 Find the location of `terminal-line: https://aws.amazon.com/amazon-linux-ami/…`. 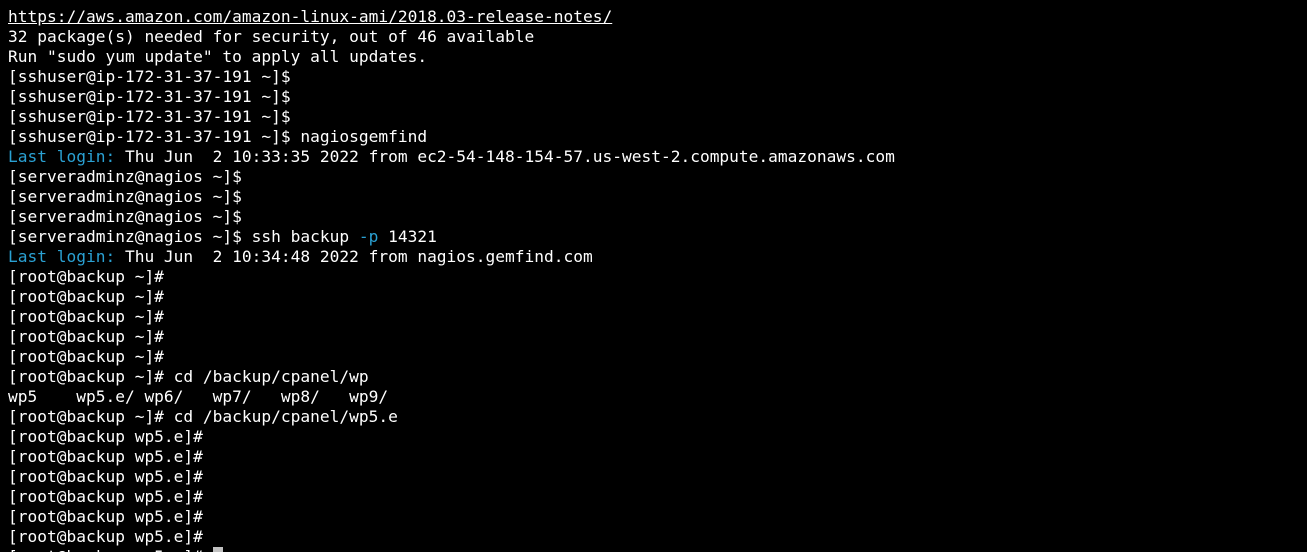

terminal-line: https://aws.amazon.com/amazon-linux-ami/… is located at coordinates (451, 17).